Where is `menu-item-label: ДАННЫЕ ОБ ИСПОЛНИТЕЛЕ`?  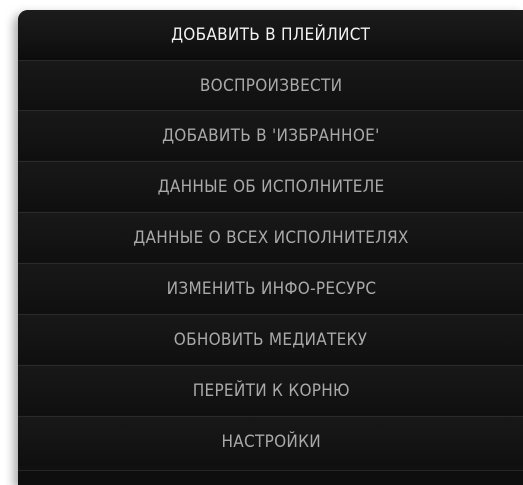 menu-item-label: ДАННЫЕ ОБ ИСПОЛНИТЕЛЕ is located at coordinates (271, 186).